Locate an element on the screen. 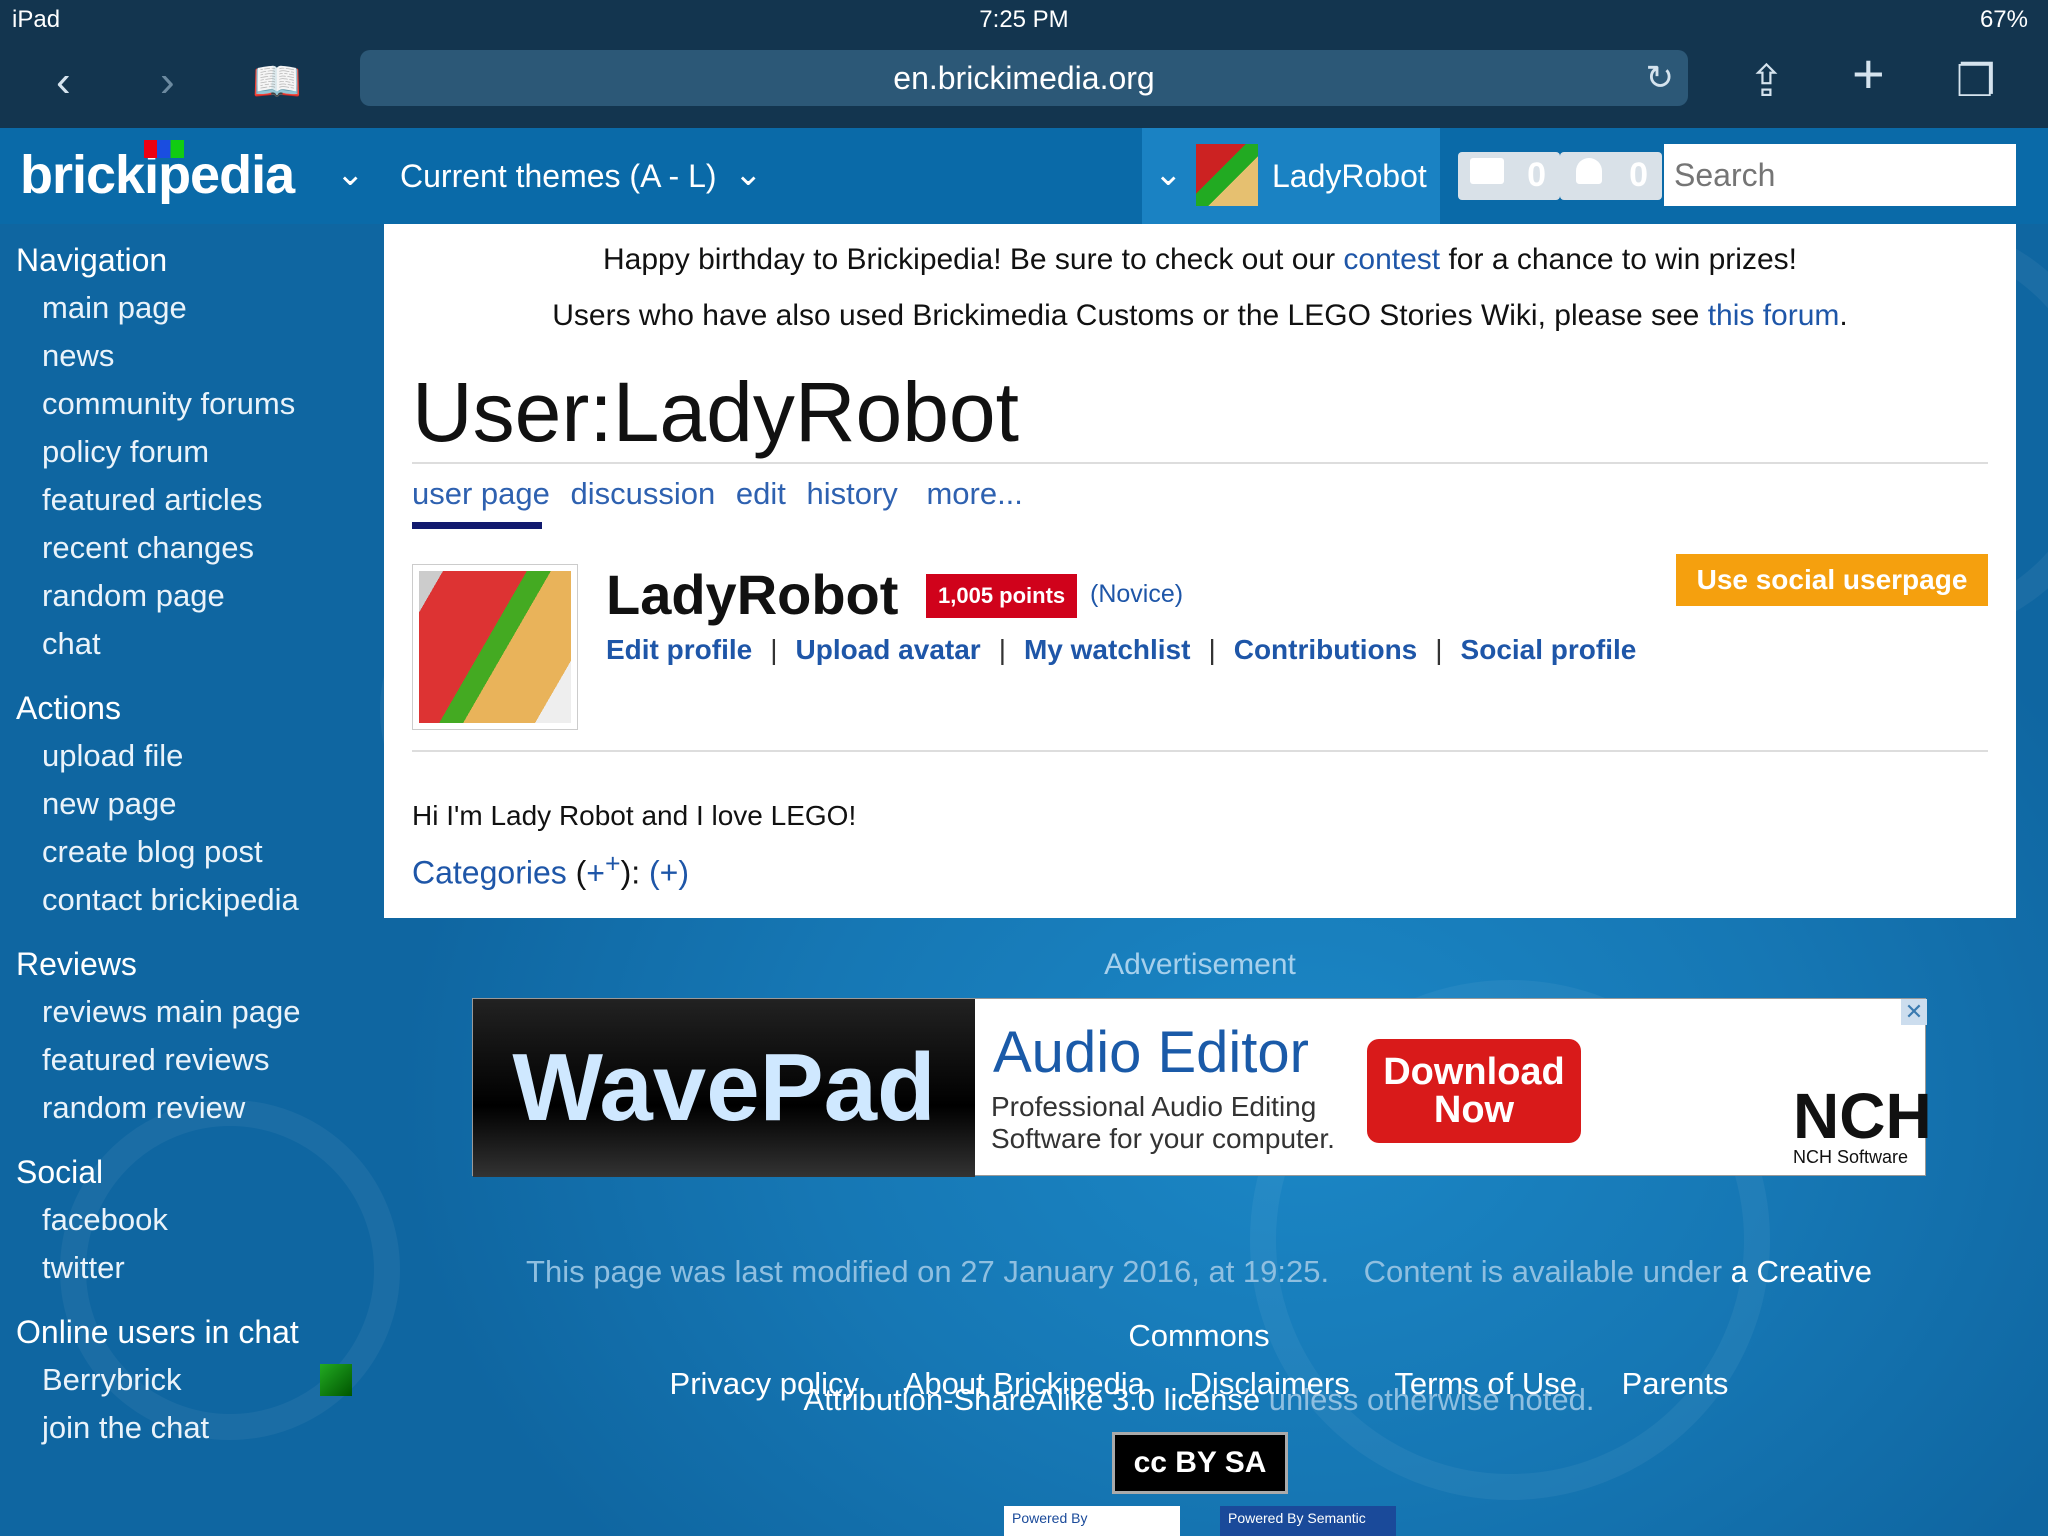 The height and width of the screenshot is (1536, 2048). back-icon: ‹ is located at coordinates (63, 82).